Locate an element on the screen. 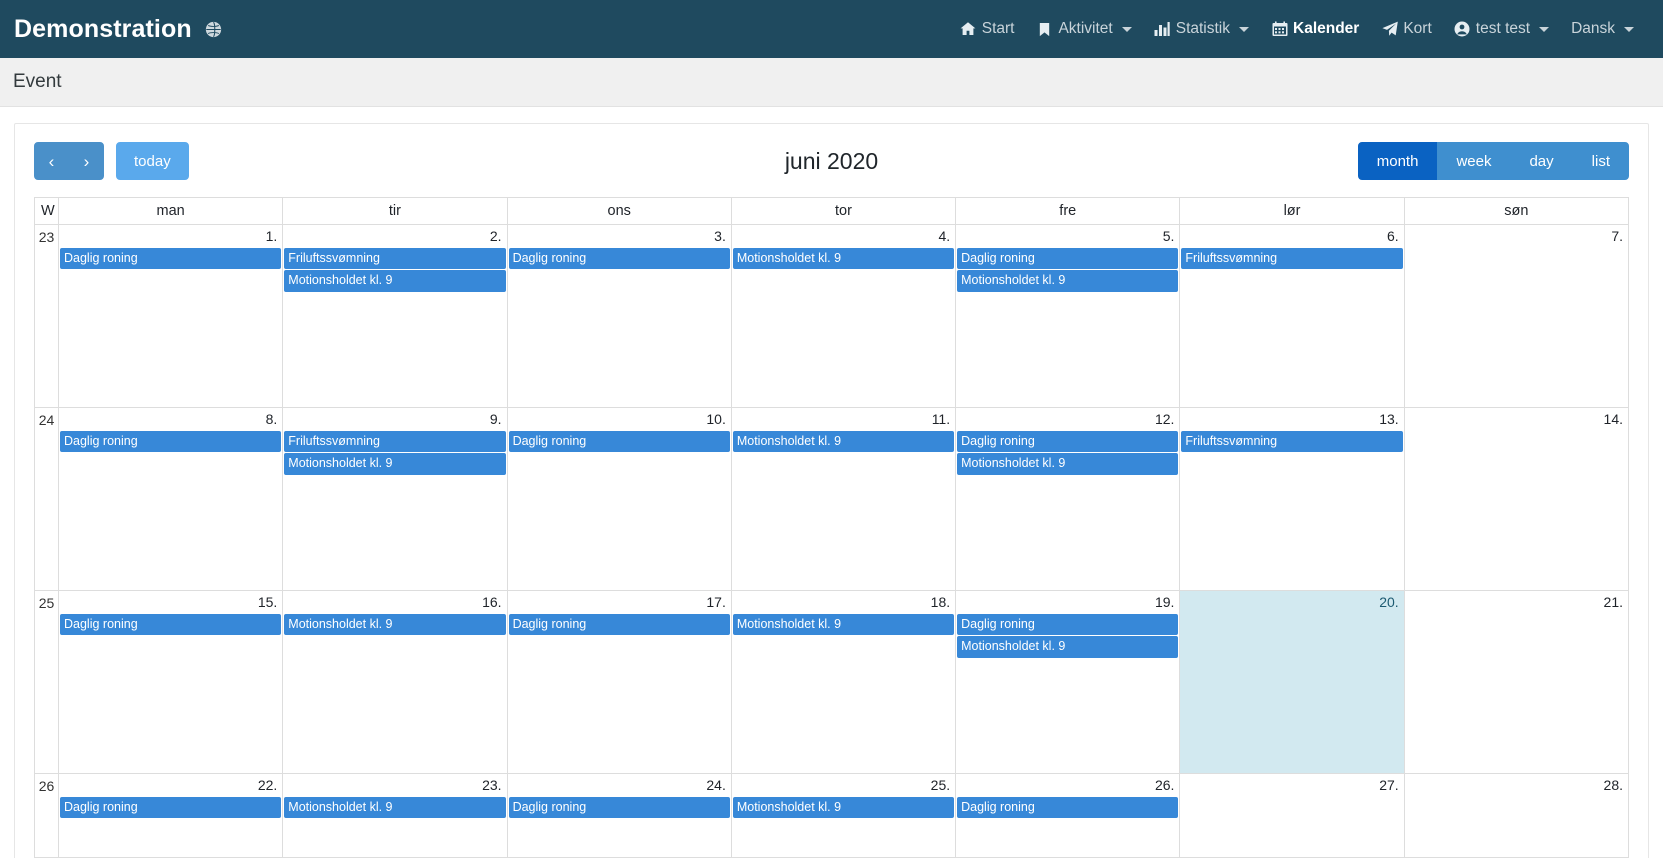 The height and width of the screenshot is (858, 1663). day-cell: 6. Friluftssvømning is located at coordinates (1292, 316).